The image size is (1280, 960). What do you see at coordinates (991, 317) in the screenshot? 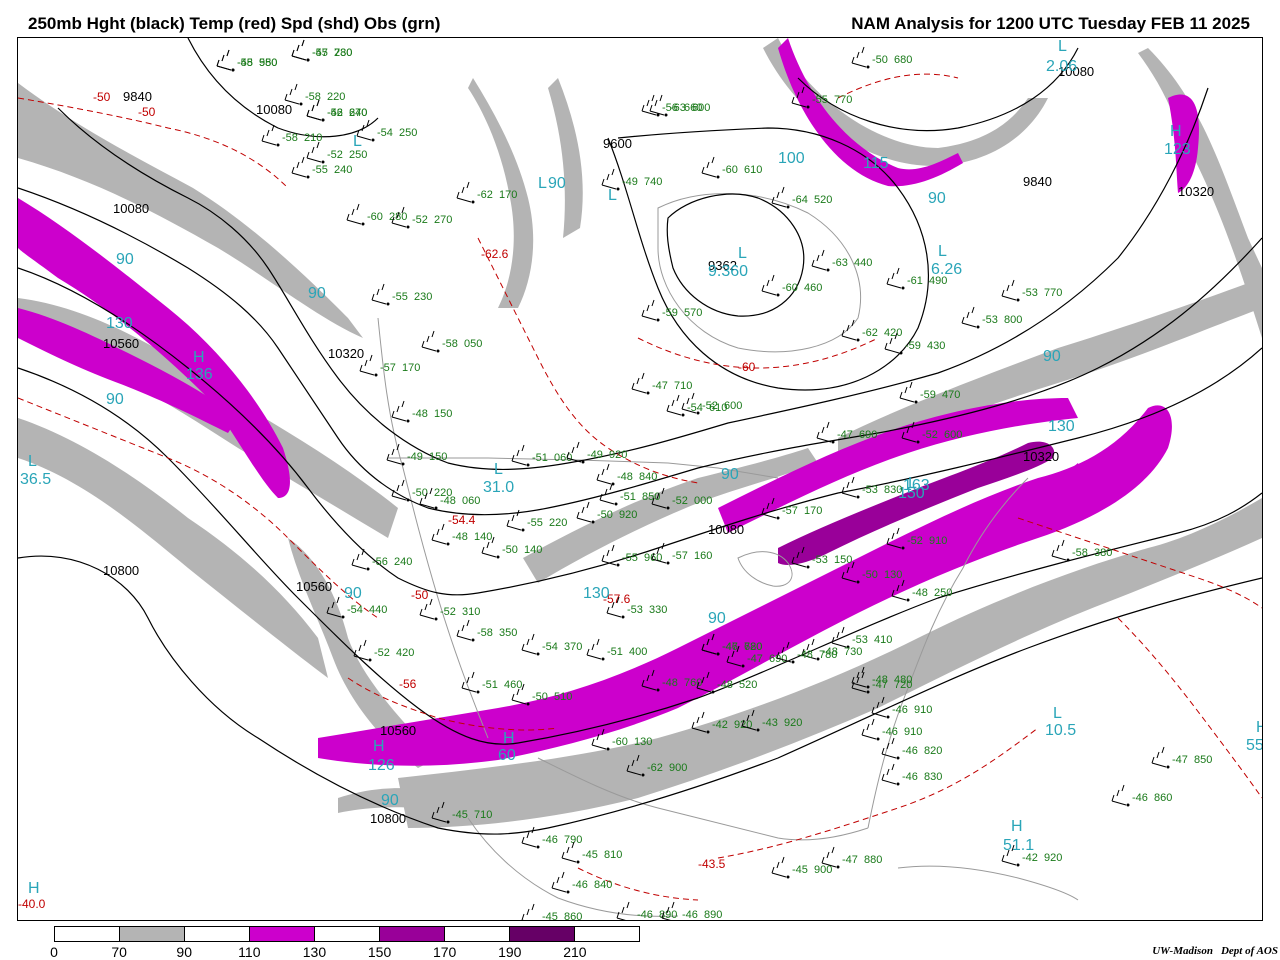
I see `station-obs: -53 800` at bounding box center [991, 317].